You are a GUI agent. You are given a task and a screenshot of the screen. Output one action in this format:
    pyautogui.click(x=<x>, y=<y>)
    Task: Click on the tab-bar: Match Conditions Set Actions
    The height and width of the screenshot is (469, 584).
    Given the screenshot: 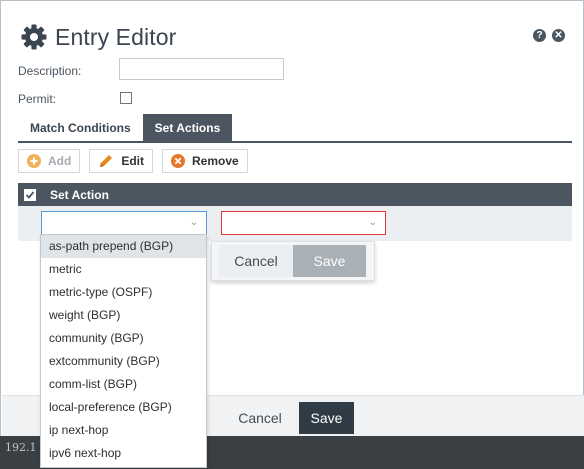 What is the action you would take?
    pyautogui.click(x=125, y=128)
    